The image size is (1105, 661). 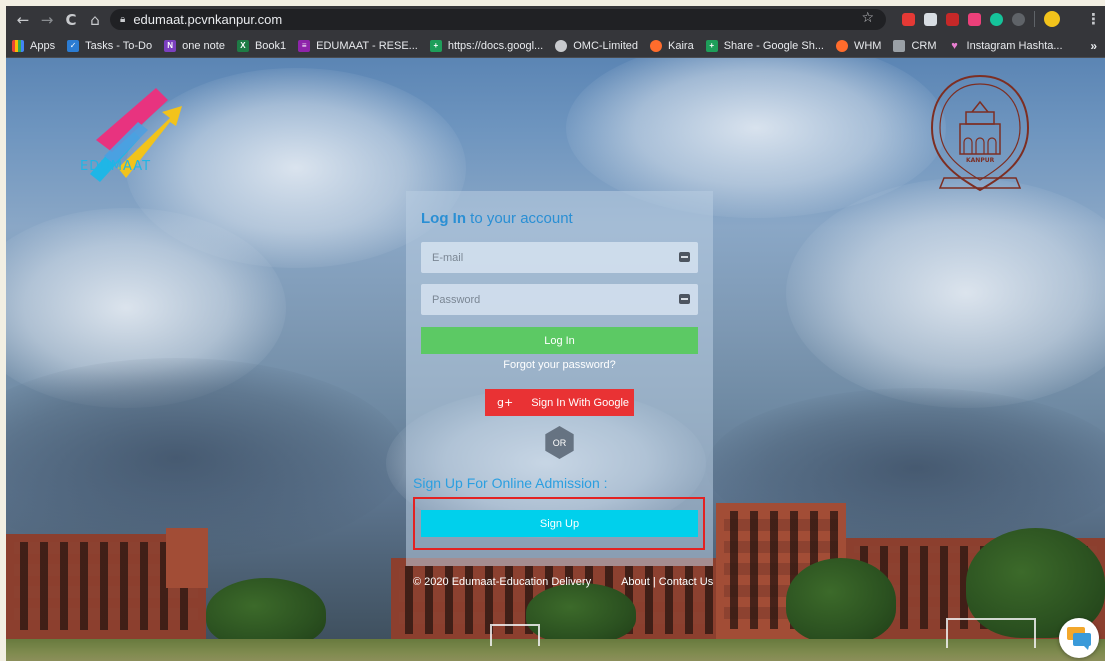 I want to click on password-field, so click(x=559, y=299).